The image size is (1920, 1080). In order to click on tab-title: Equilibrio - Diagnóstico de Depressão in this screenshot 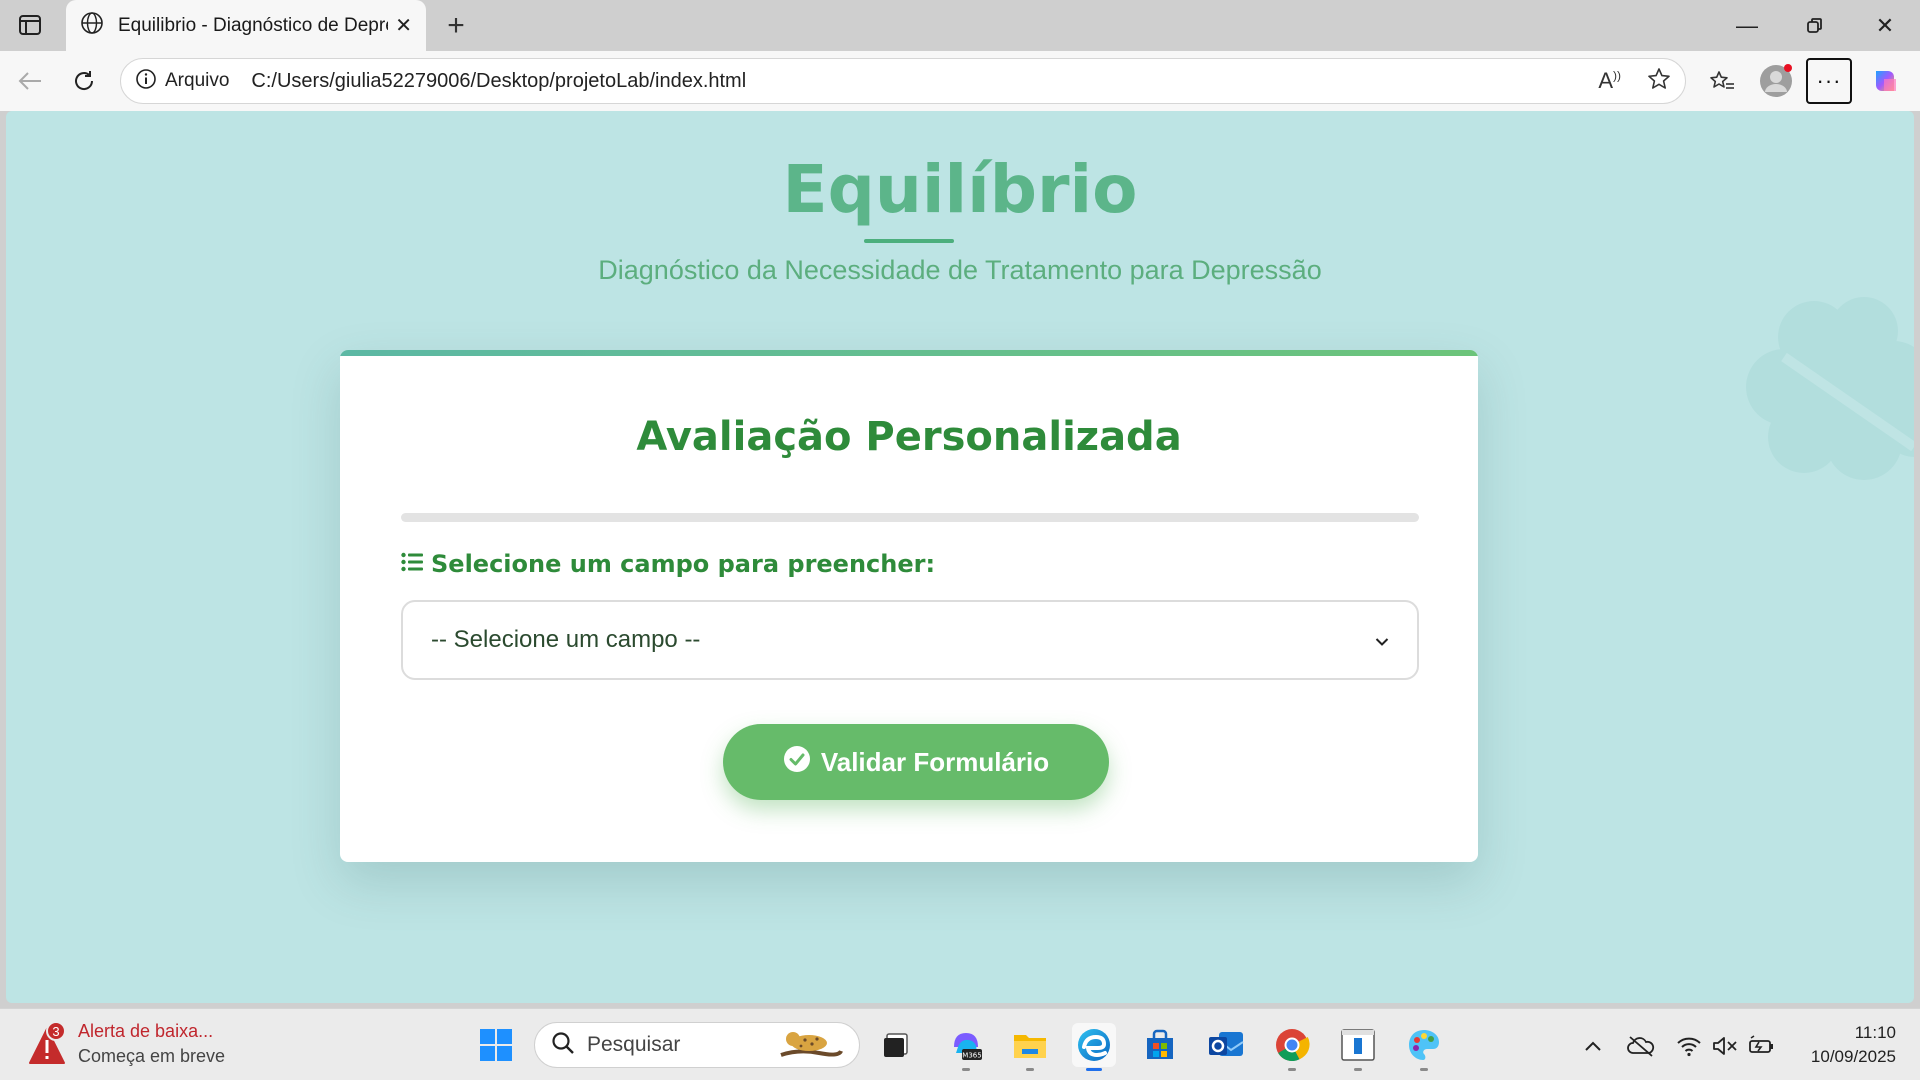, I will do `click(253, 25)`.